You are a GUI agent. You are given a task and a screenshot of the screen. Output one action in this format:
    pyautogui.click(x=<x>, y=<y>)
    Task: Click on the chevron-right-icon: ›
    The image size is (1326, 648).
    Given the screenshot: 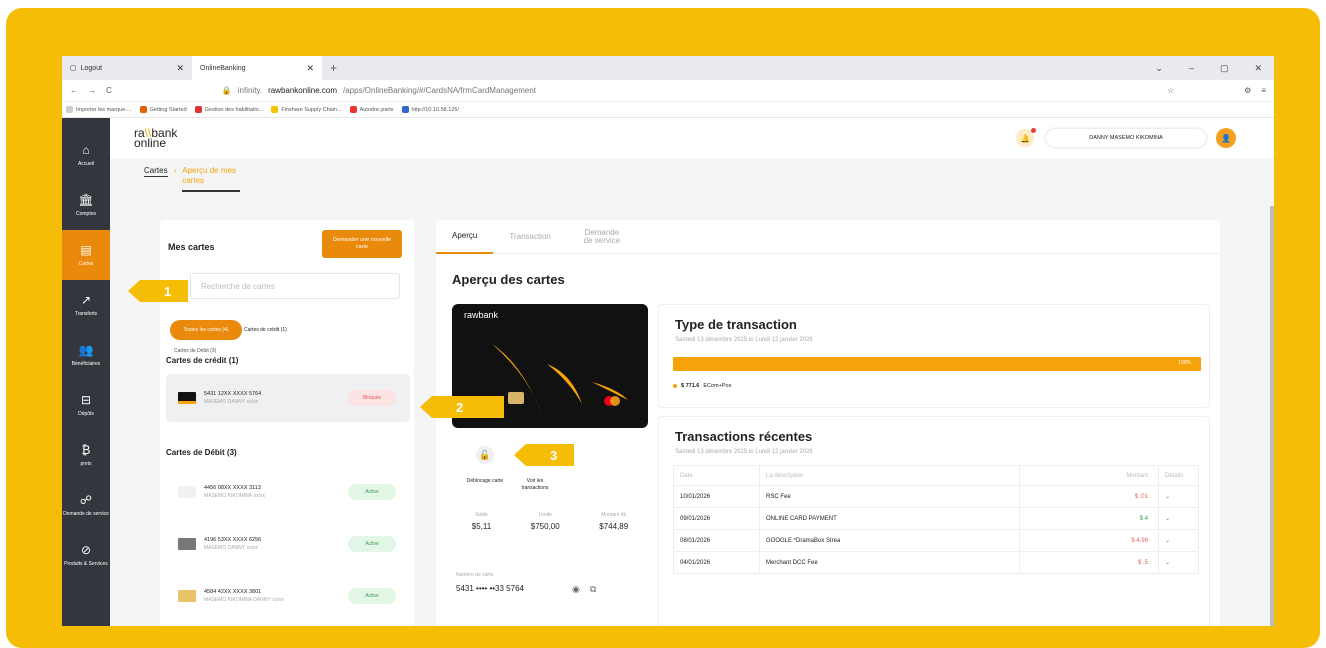 What is the action you would take?
    pyautogui.click(x=175, y=170)
    